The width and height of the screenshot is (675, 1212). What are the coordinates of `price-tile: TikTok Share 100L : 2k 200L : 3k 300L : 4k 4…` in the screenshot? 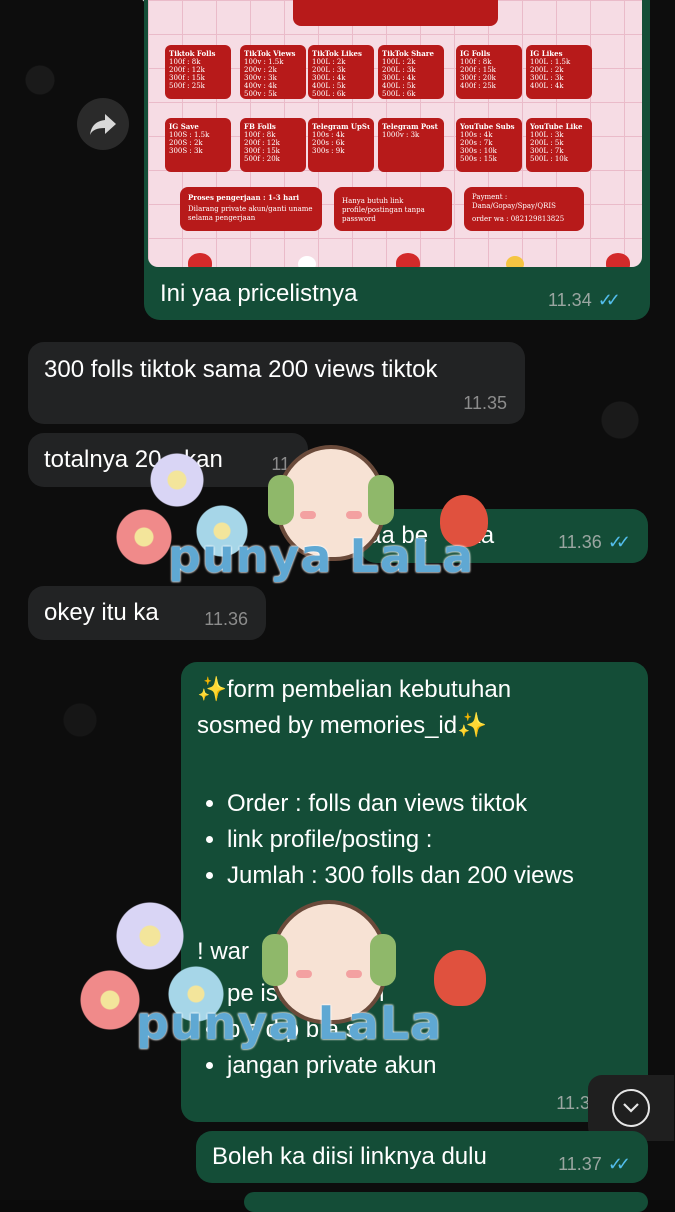 It's located at (411, 72).